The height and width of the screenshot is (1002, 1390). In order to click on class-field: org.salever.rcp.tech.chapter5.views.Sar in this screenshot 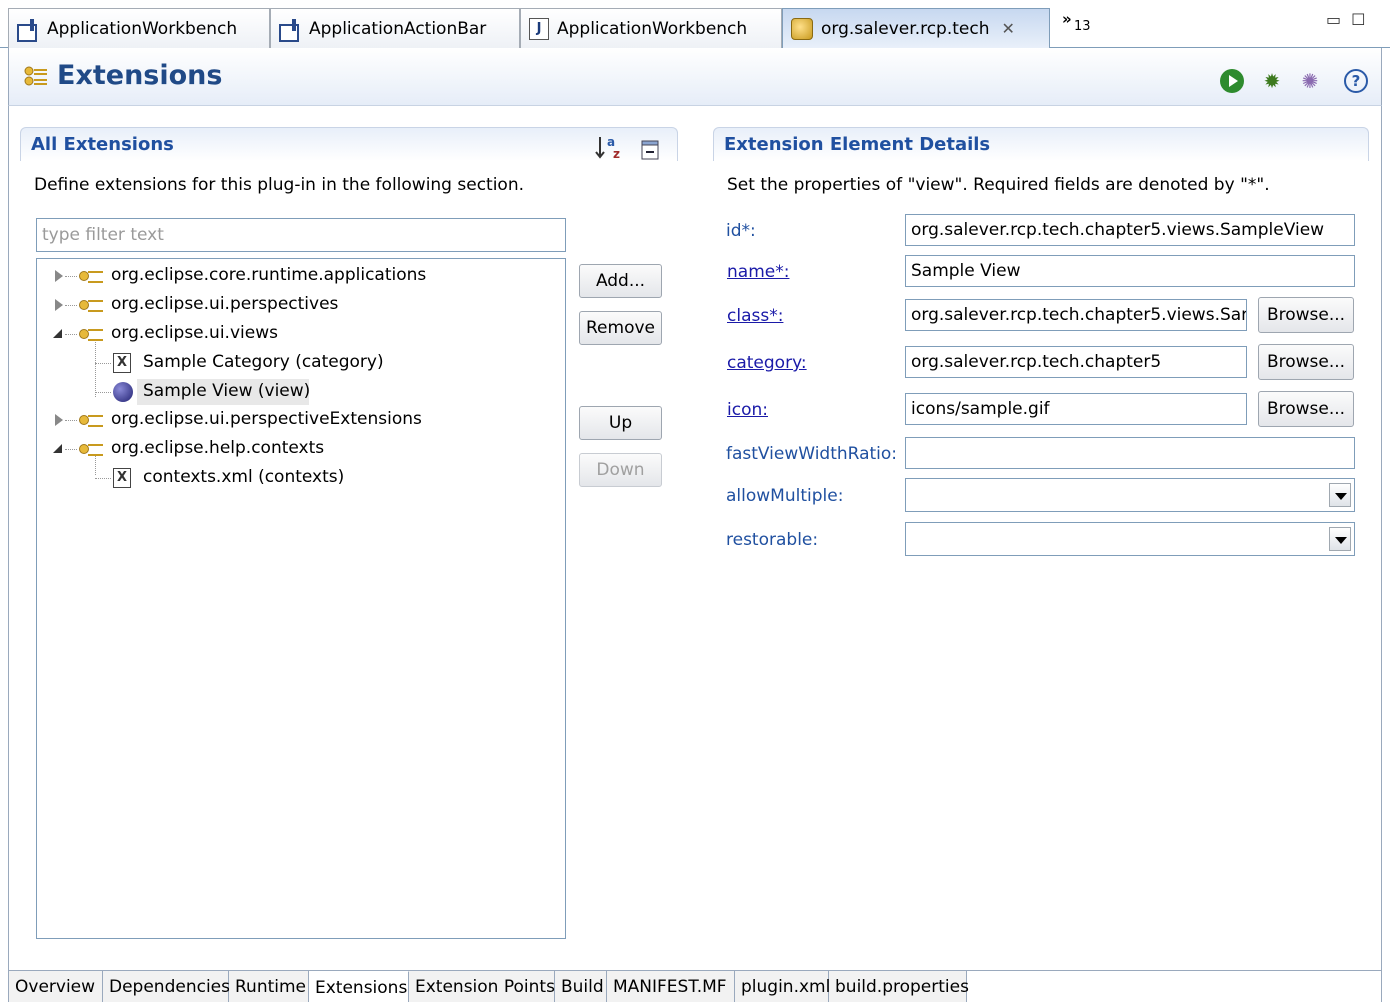, I will do `click(1076, 315)`.